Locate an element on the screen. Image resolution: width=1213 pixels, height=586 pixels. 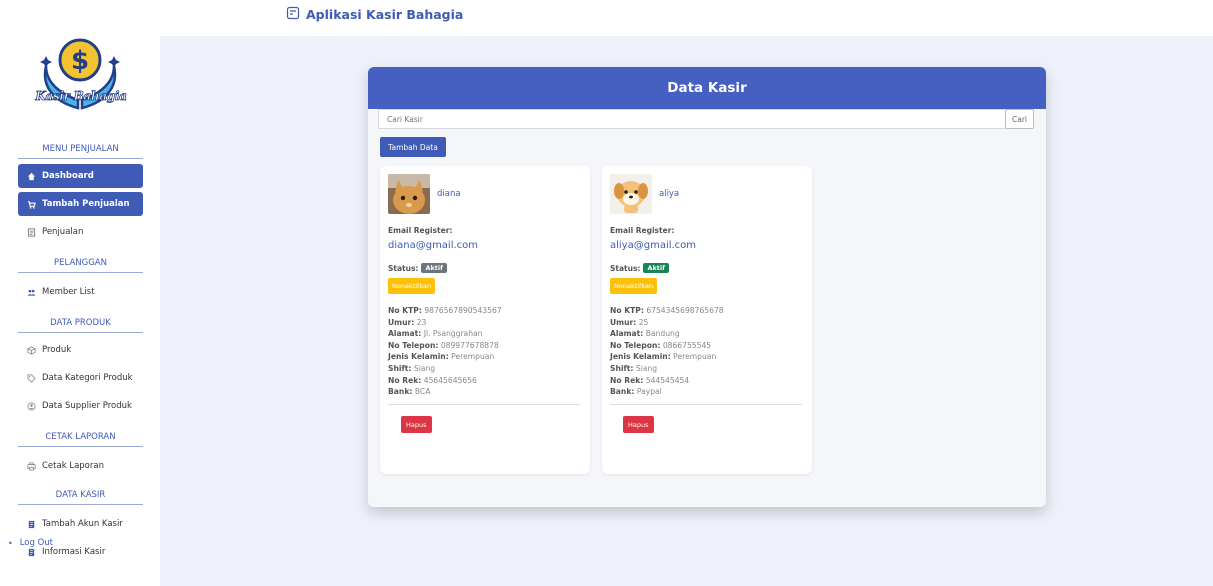
register-icon is located at coordinates (293, 14).